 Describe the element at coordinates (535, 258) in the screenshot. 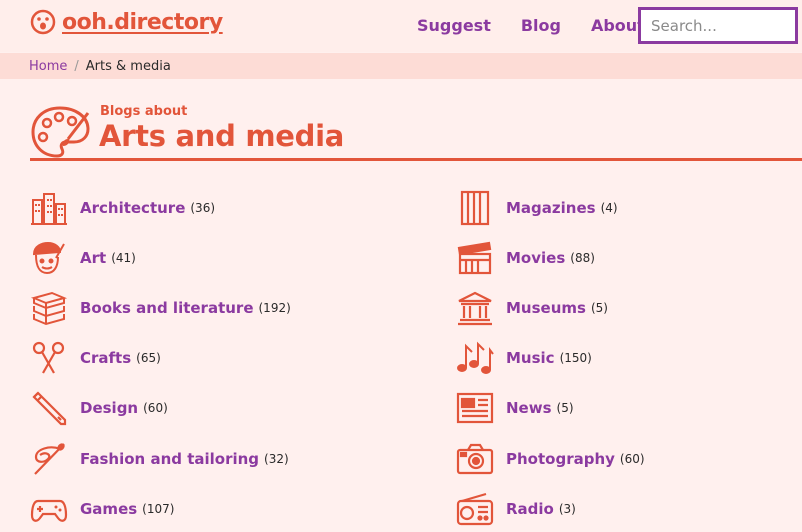

I see `category-name: Movies` at that location.